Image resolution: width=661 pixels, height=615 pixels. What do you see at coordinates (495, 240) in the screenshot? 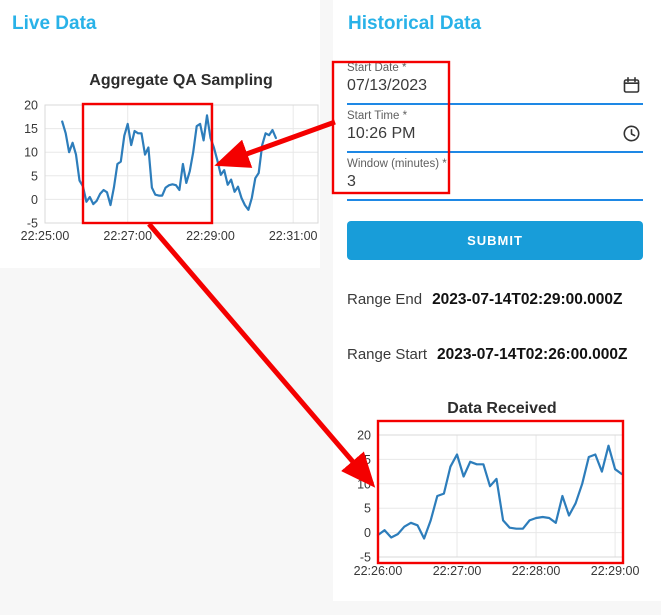
I see `submit-button: SUBMIT` at bounding box center [495, 240].